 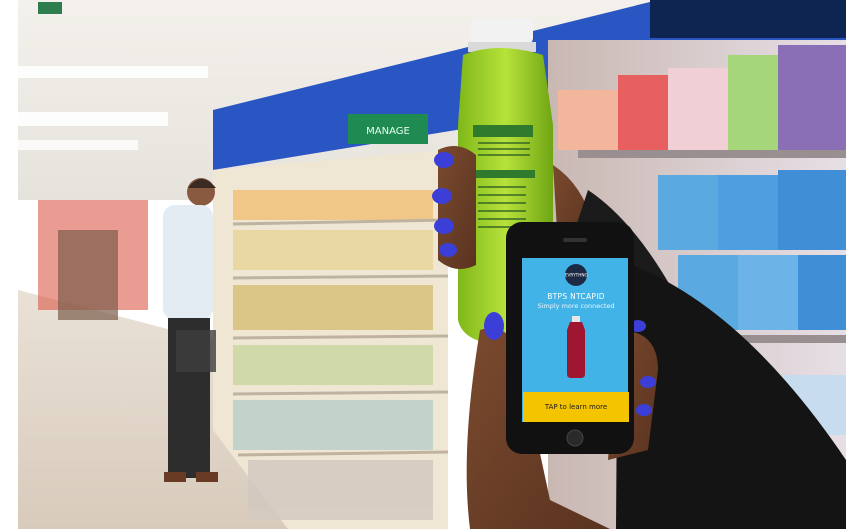 I want to click on tap-to-learn-more-button: TAP to learn more, so click(x=576, y=407).